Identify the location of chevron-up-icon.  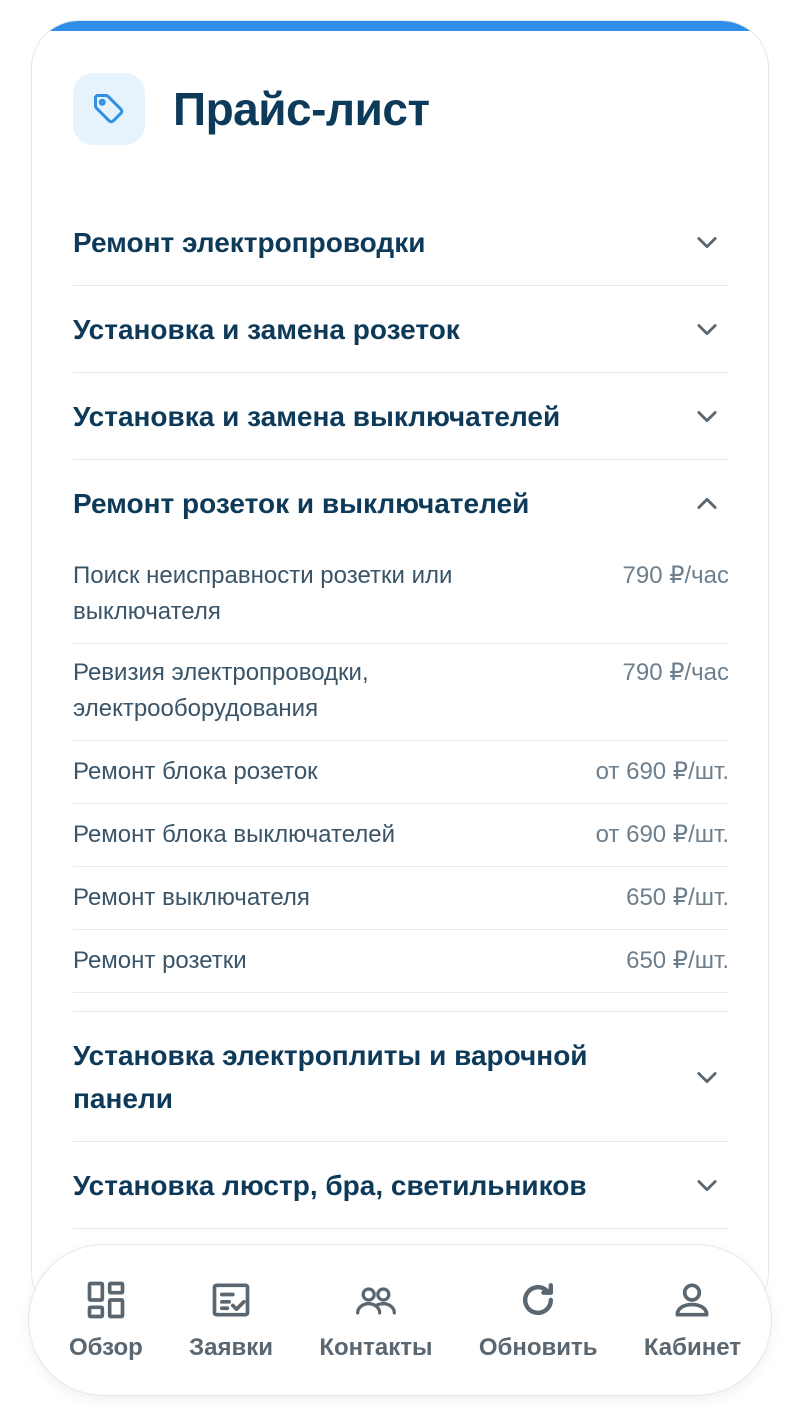
(707, 503).